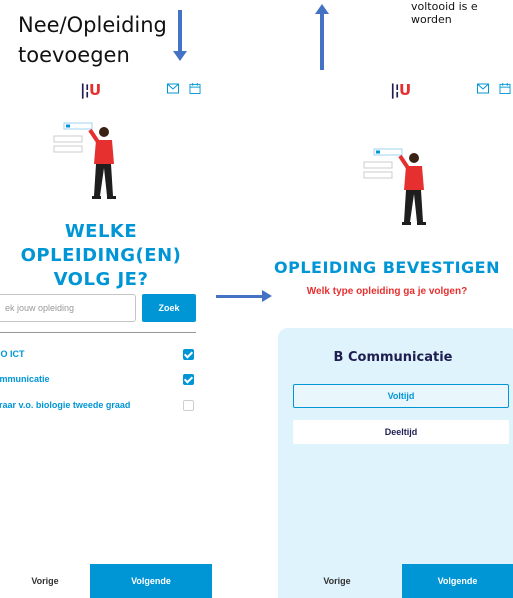 This screenshot has width=513, height=598. What do you see at coordinates (444, 6) in the screenshot?
I see `note-line-1: voltooid is e` at bounding box center [444, 6].